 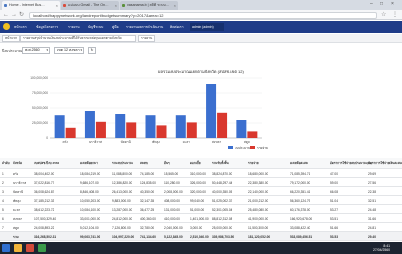 I want to click on nav-item-contact: ติดต่อเรา, so click(x=177, y=27).